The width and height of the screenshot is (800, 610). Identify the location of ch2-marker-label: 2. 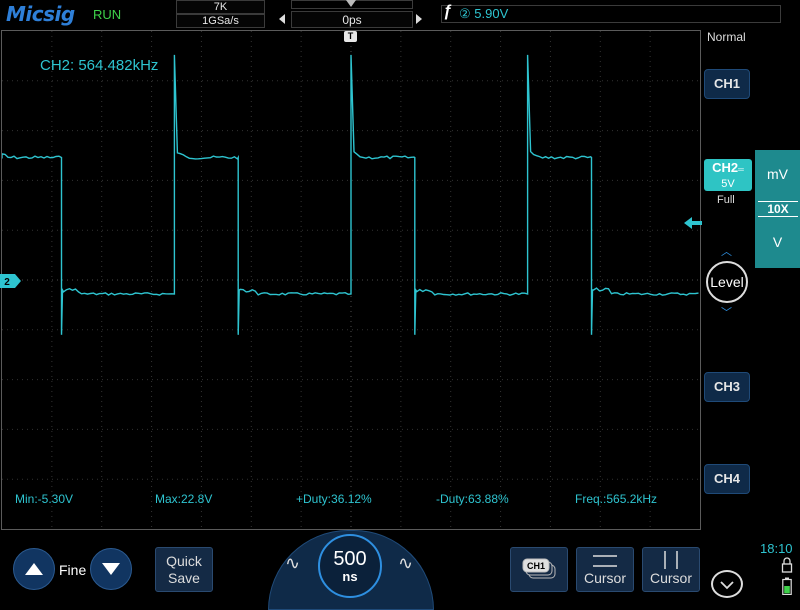
(7, 282).